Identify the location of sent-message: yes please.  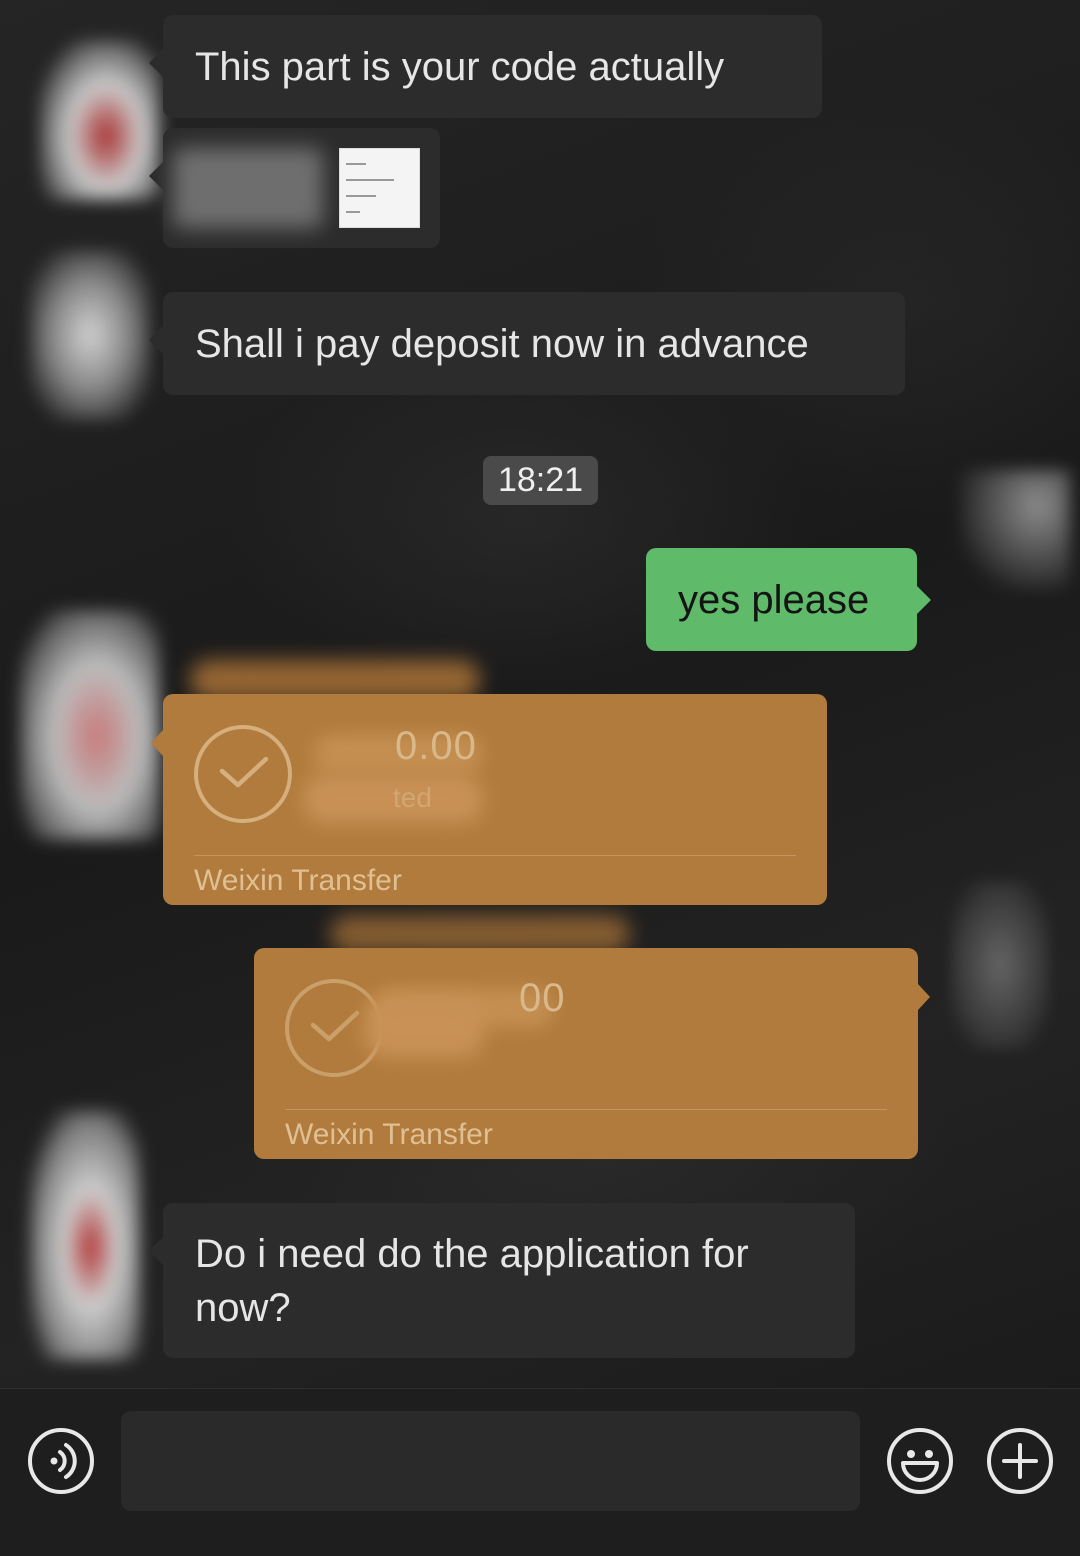
(788, 599).